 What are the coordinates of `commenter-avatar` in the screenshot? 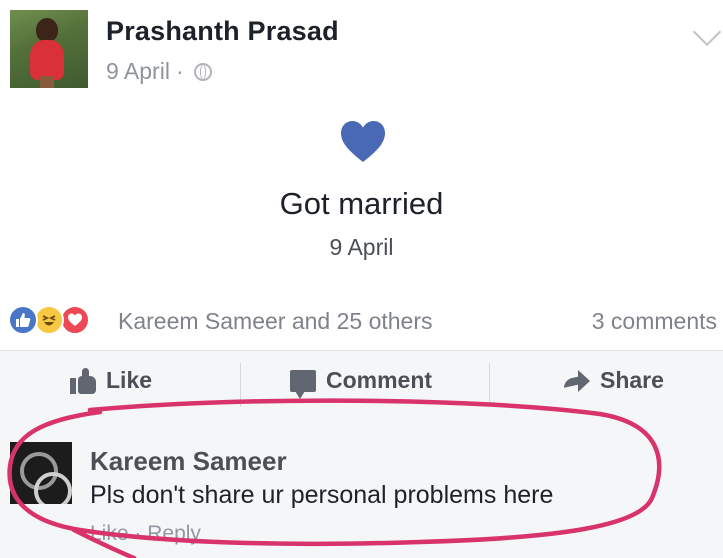 It's located at (41, 473).